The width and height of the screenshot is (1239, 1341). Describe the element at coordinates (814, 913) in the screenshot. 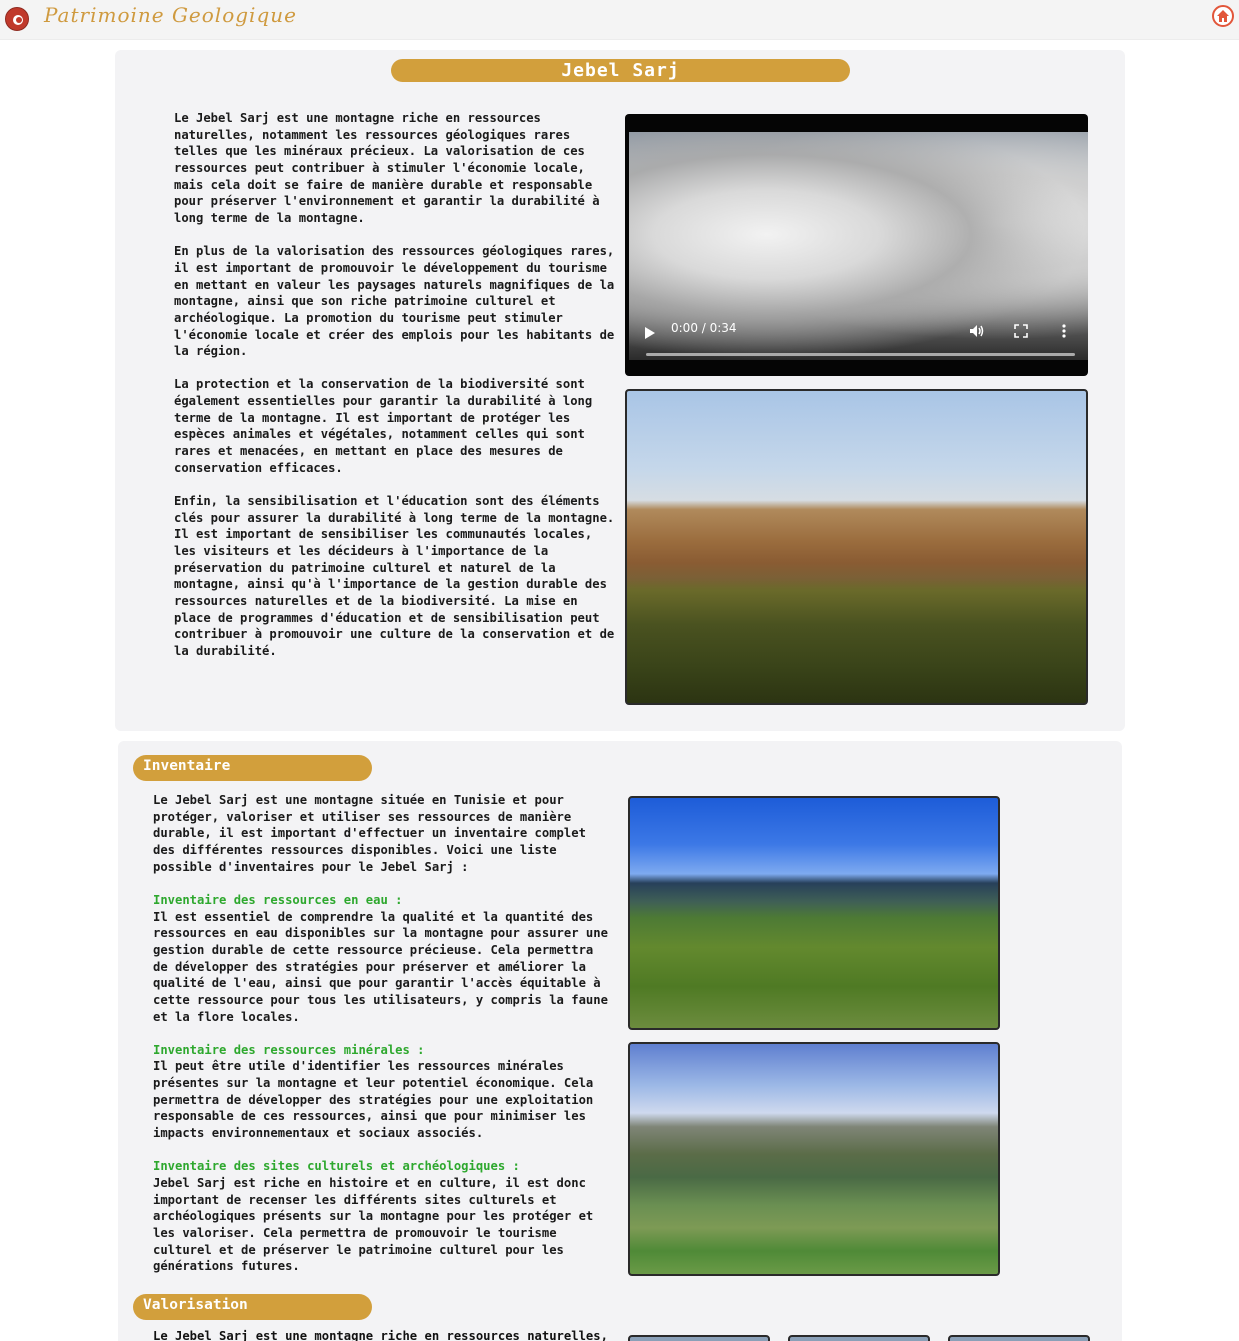

I see `meadow-photo` at that location.